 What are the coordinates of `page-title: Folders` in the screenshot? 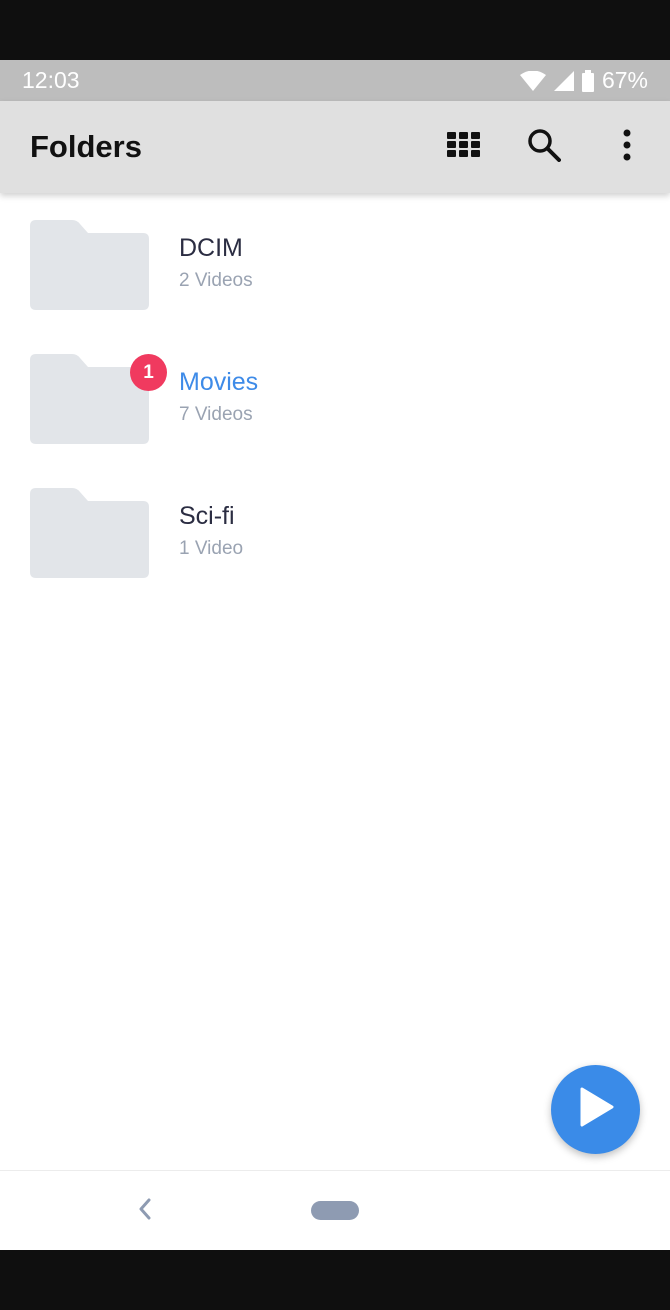 It's located at (86, 146).